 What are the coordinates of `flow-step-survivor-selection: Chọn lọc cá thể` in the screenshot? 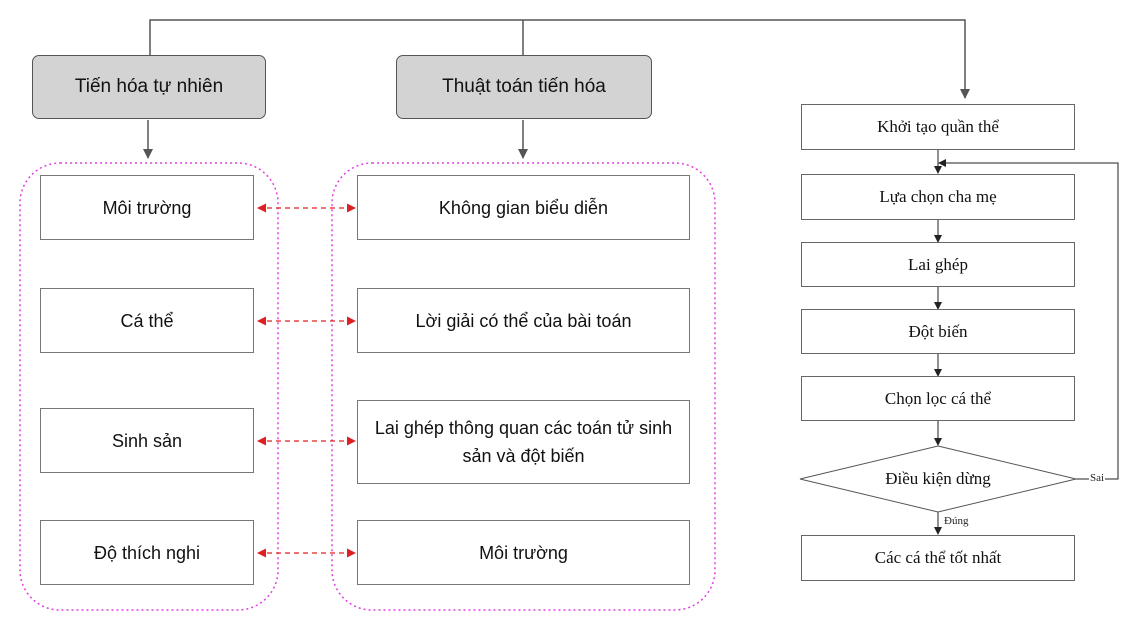 It's located at (938, 398).